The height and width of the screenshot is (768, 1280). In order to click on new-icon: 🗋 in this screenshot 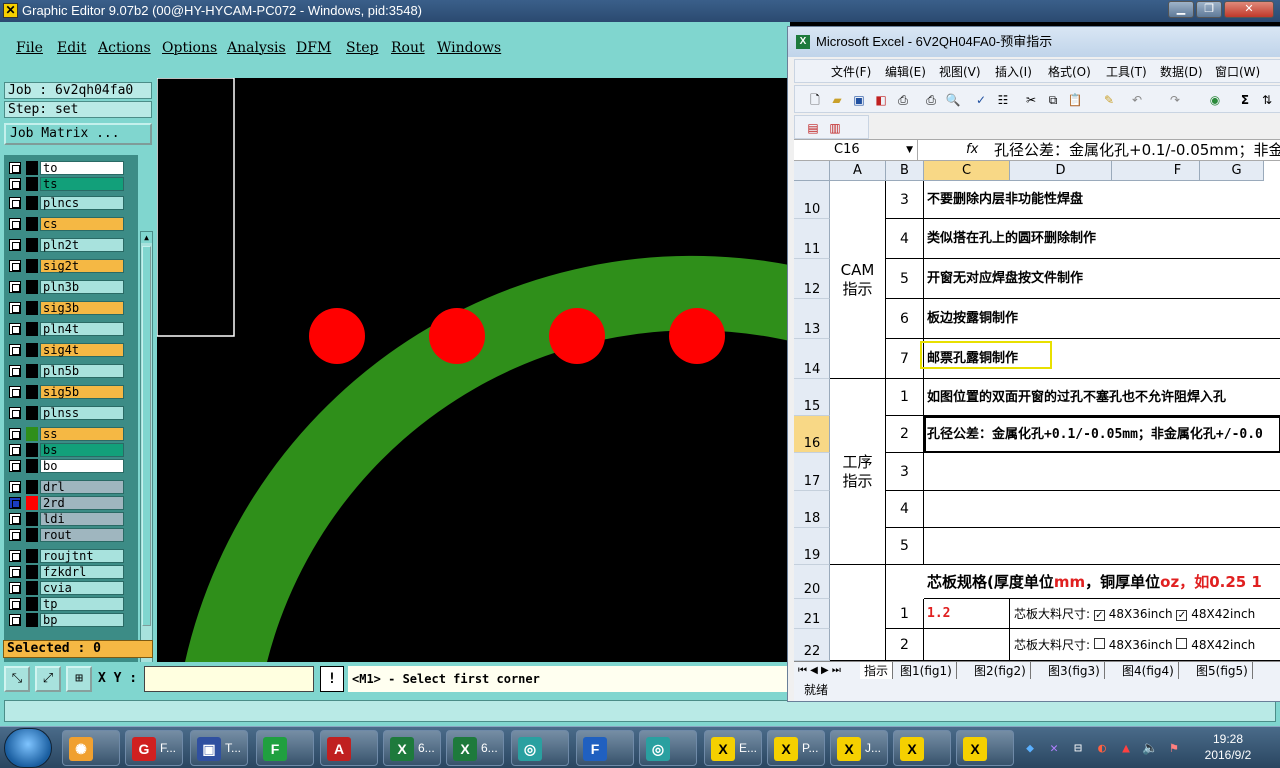, I will do `click(815, 100)`.